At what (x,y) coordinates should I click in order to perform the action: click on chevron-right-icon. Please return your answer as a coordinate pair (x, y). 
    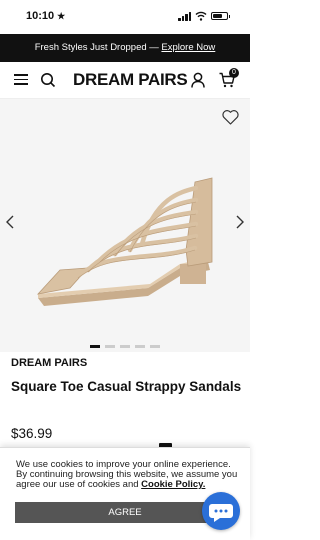
    Looking at the image, I should click on (240, 222).